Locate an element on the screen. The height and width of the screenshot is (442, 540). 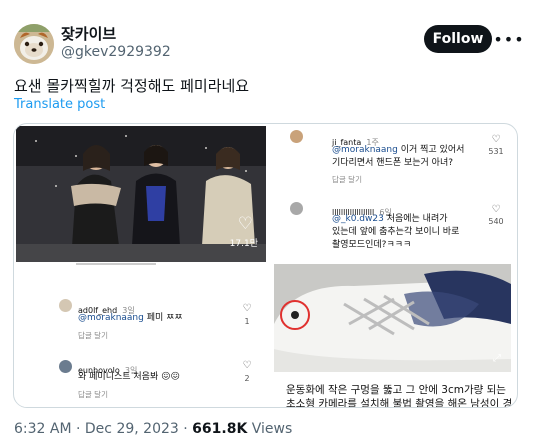
cut-off-text is located at coordinates (116, 265).